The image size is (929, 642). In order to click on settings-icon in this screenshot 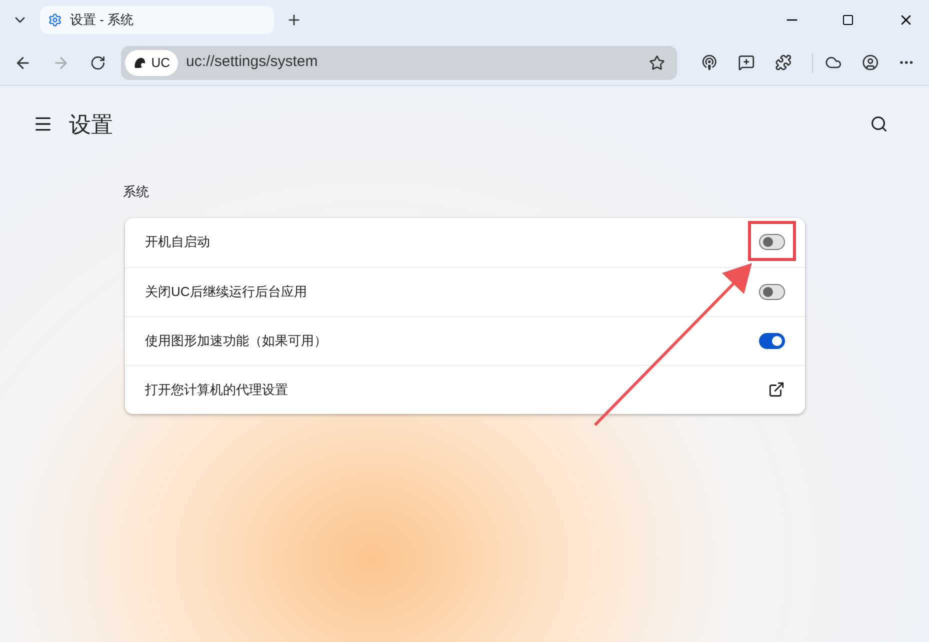, I will do `click(55, 20)`.